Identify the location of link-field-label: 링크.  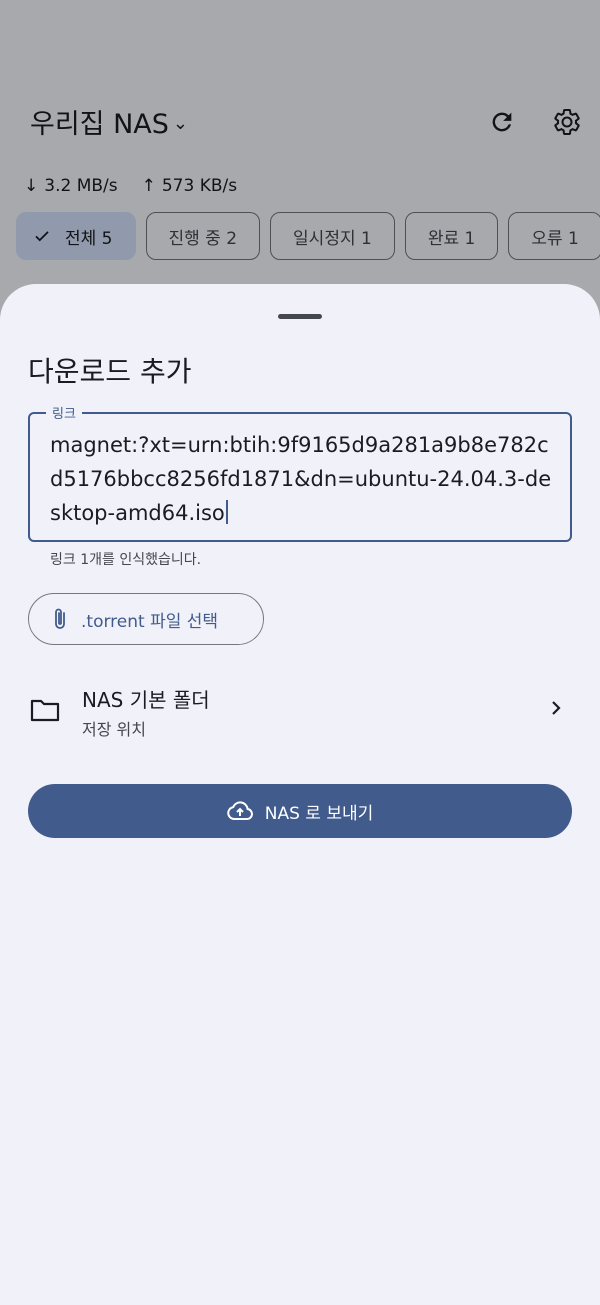
(64, 412).